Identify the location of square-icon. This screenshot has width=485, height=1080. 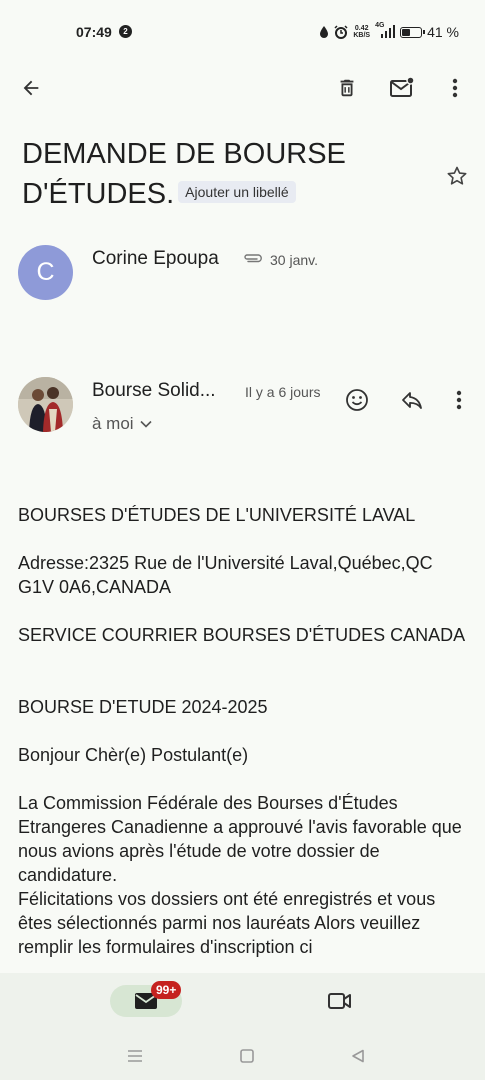
(247, 1056).